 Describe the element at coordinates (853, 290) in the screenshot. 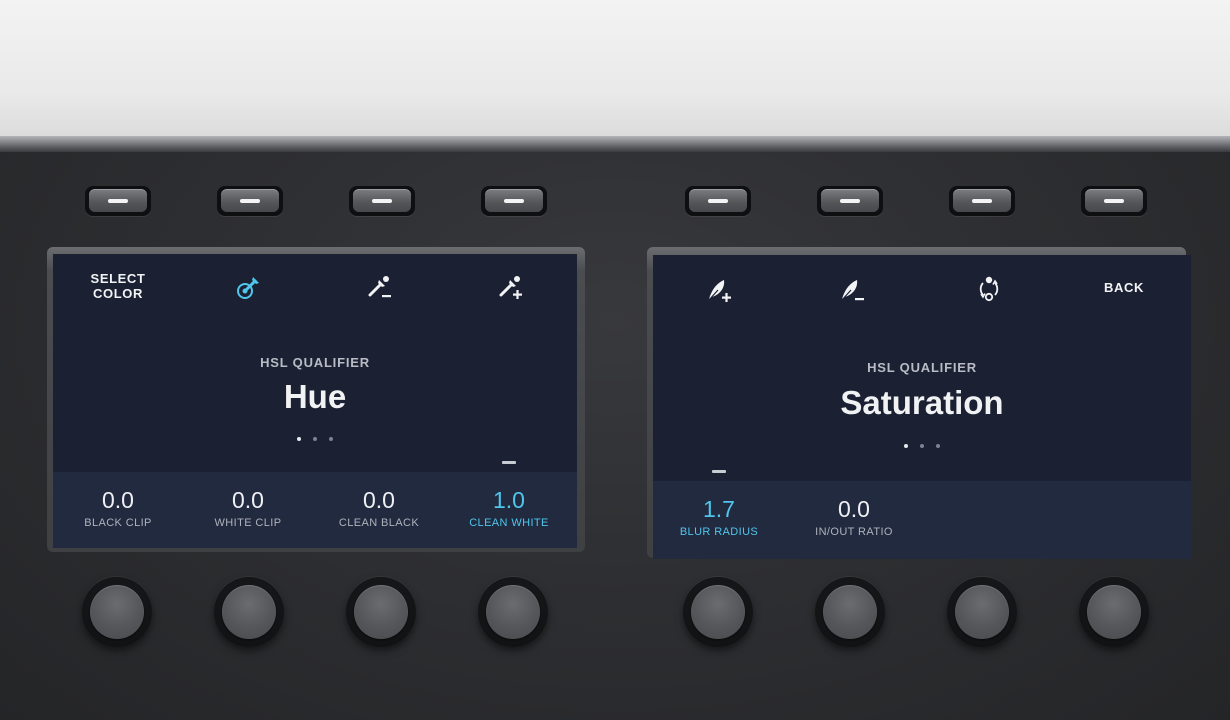

I see `feather-minus-icon` at that location.